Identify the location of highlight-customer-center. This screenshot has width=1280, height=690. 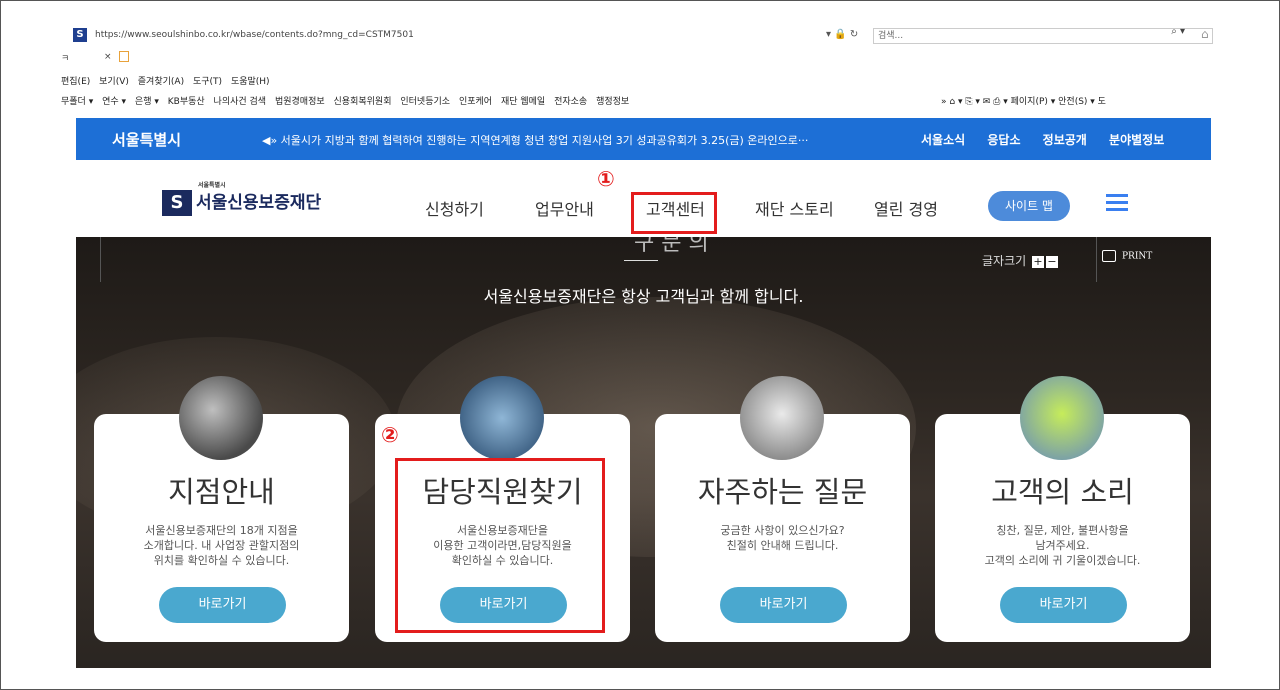
(674, 213).